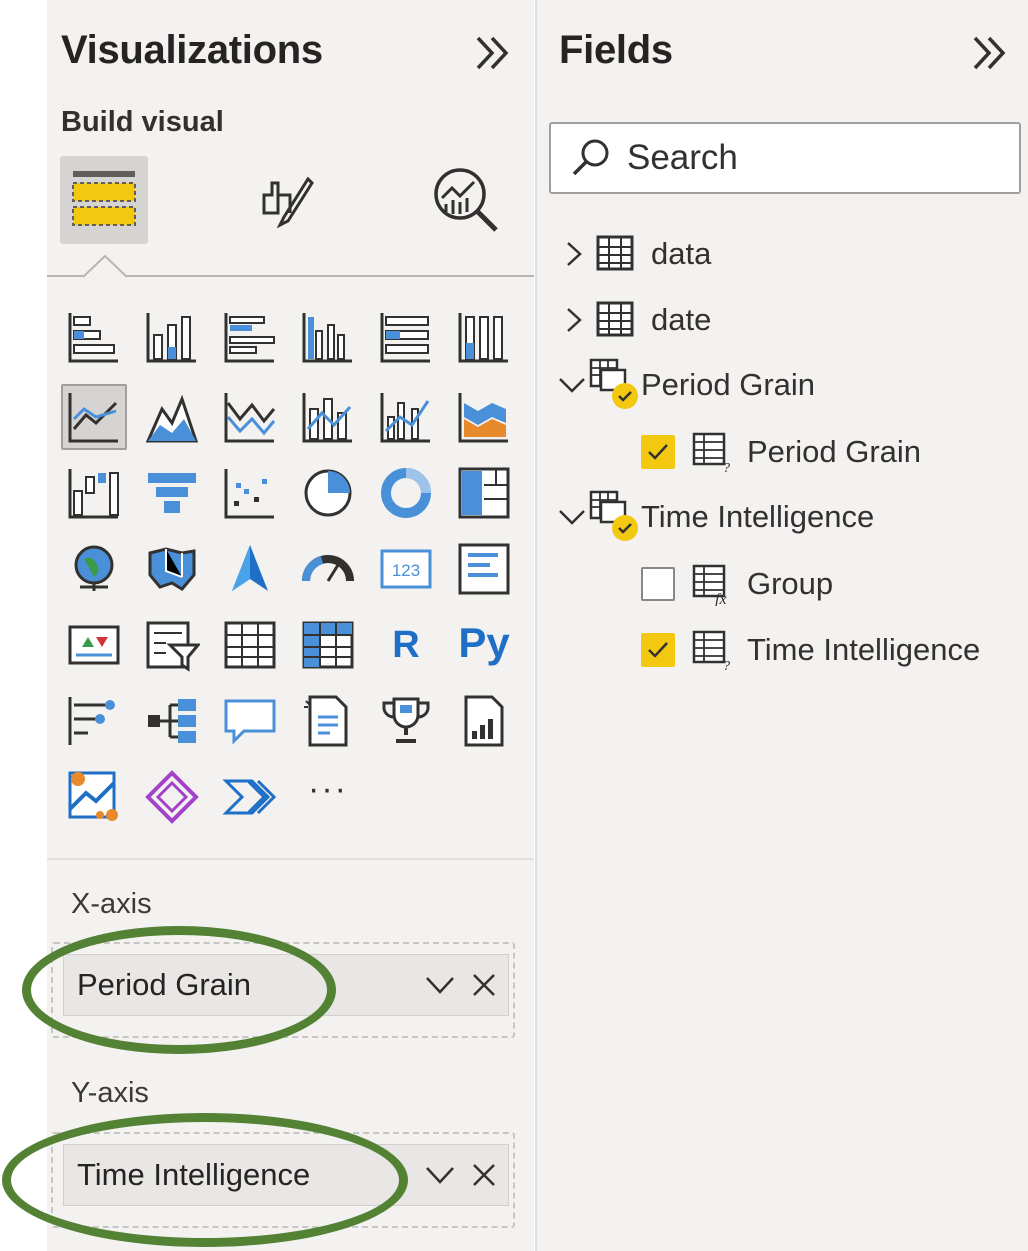 This screenshot has height=1251, width=1028. I want to click on clustered-column-chart-icon, so click(328, 337).